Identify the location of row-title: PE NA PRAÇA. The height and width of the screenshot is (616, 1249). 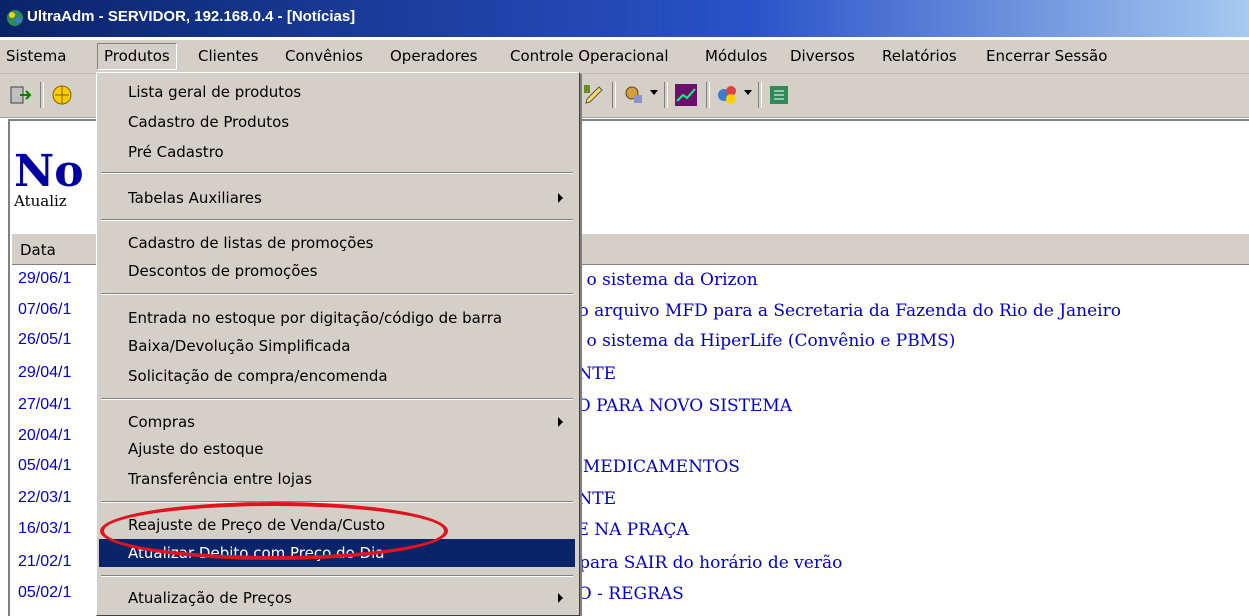
(627, 530).